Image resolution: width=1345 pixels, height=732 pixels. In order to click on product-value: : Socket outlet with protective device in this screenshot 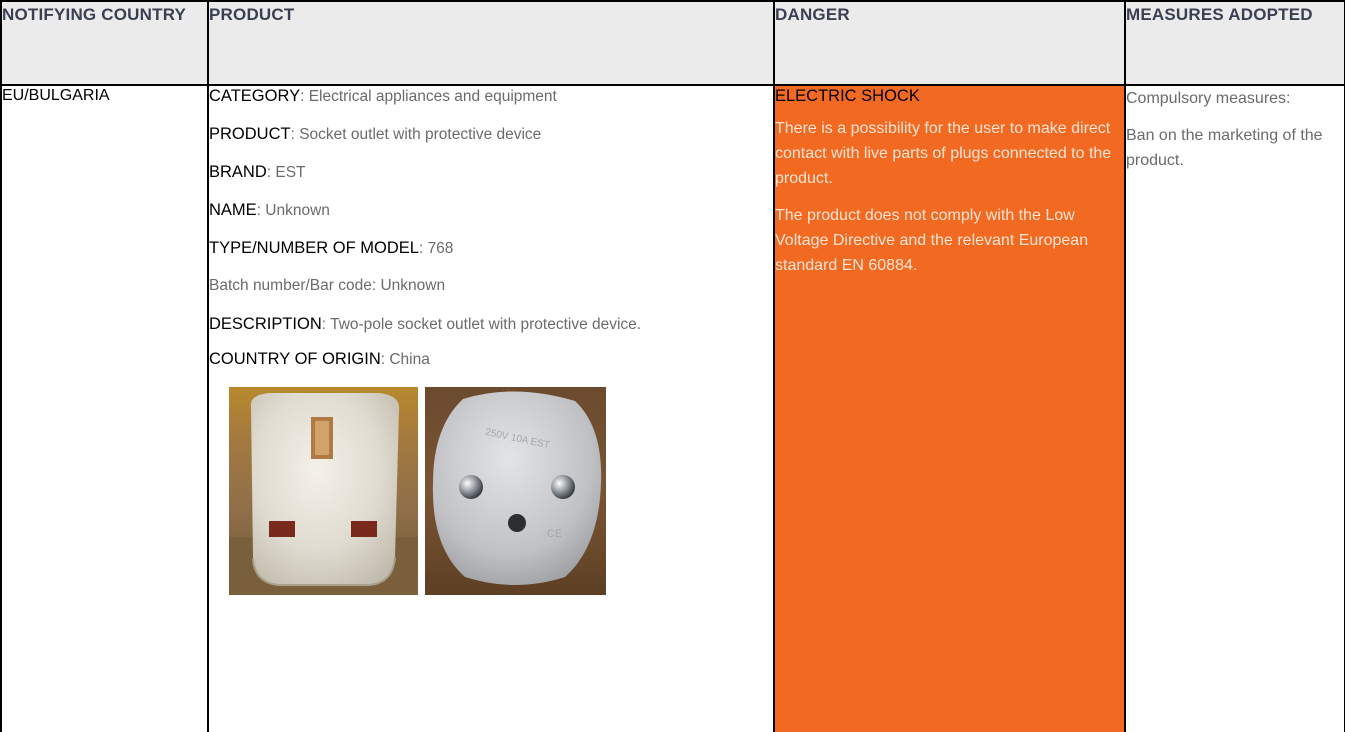, I will do `click(416, 134)`.